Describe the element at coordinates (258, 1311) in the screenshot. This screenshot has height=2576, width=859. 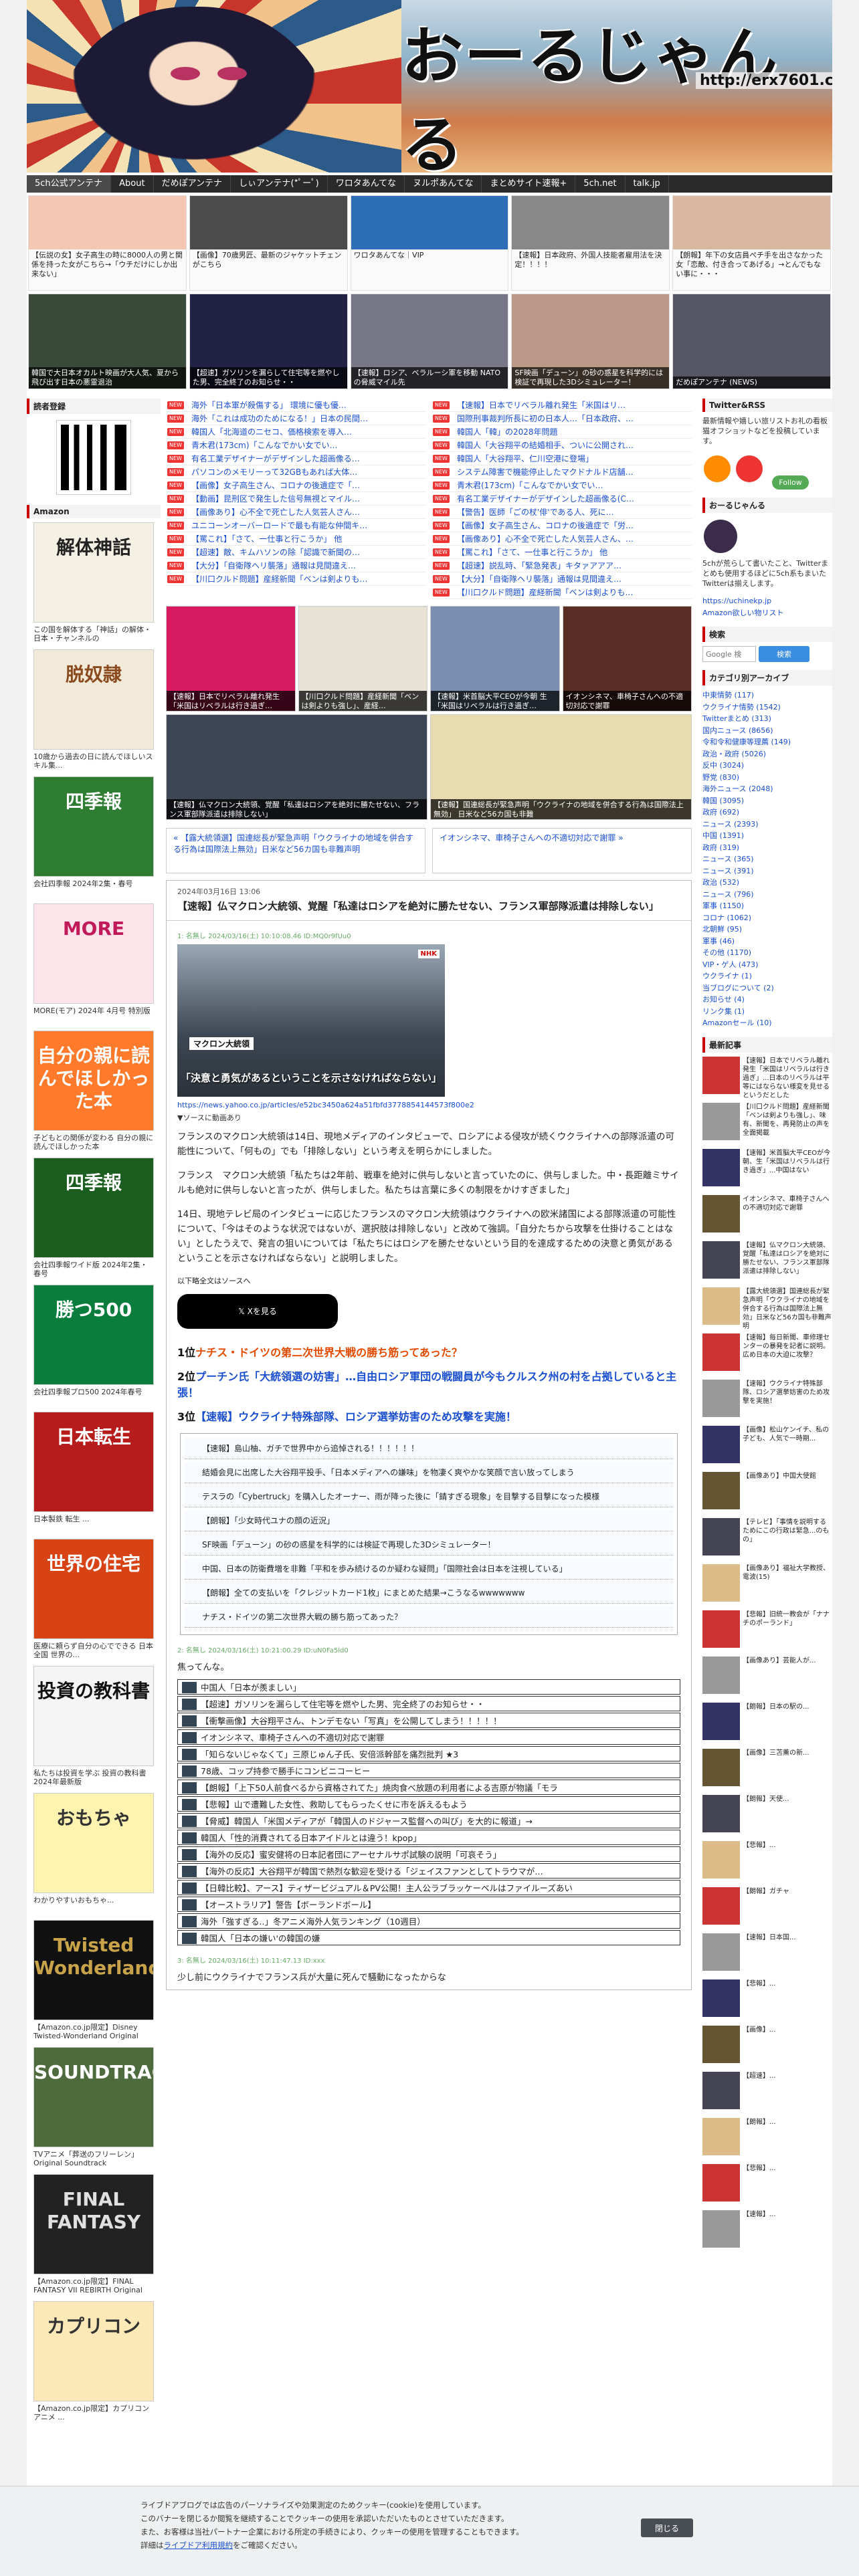
I see `x-view-button: 𝕏 Xを見る` at that location.